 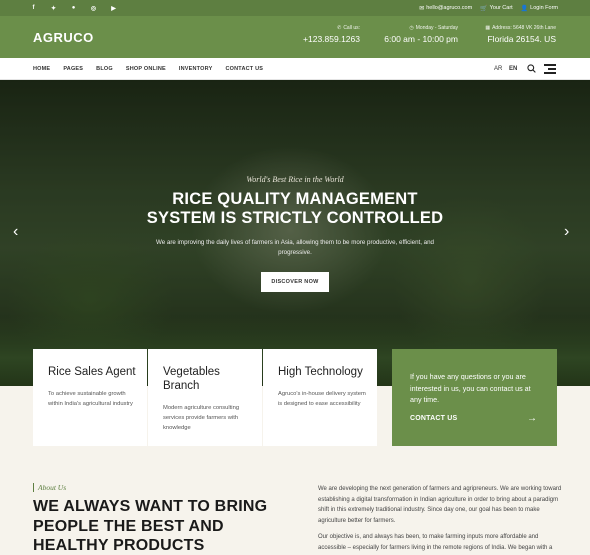 What do you see at coordinates (33, 8) in the screenshot?
I see `facebook-icon: f` at bounding box center [33, 8].